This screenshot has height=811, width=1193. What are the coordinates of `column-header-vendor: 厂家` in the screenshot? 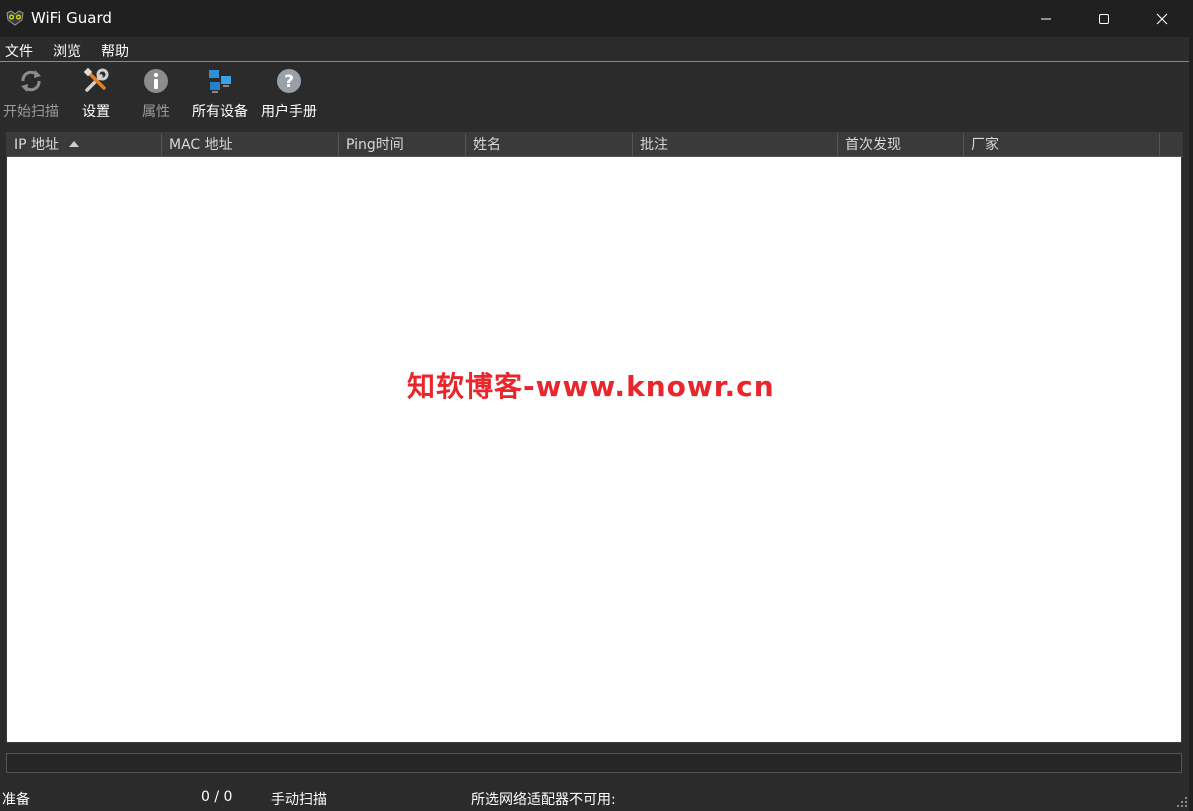 It's located at (1062, 145).